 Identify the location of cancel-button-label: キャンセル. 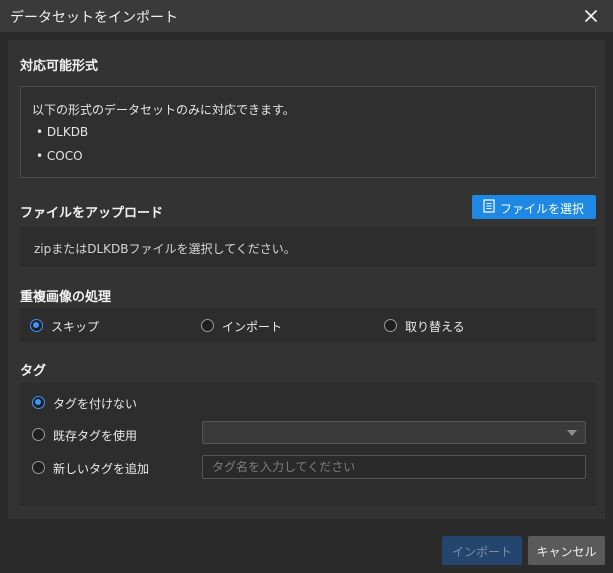
(566, 552).